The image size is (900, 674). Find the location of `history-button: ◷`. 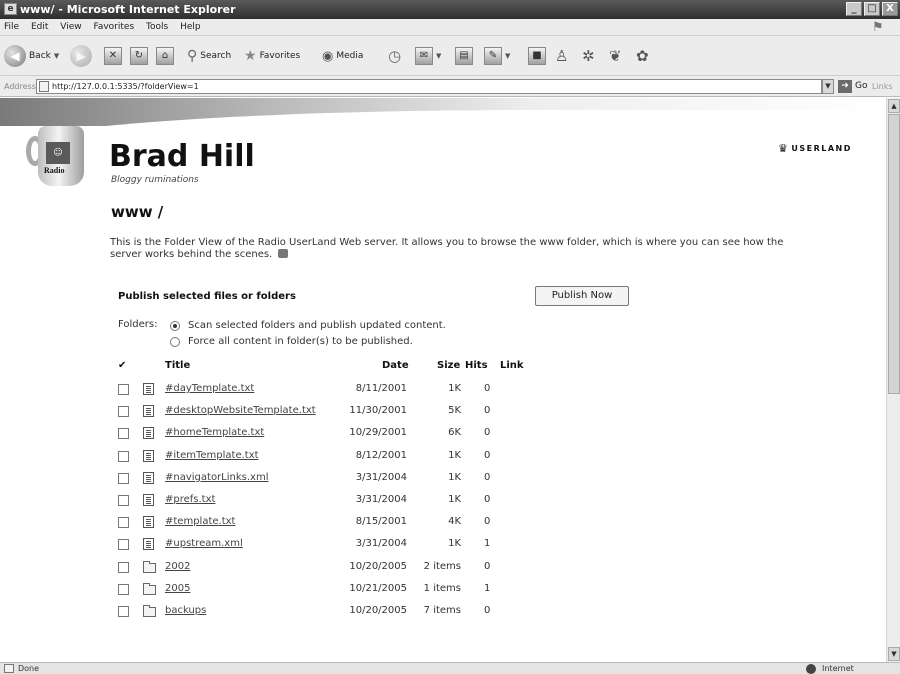

history-button: ◷ is located at coordinates (394, 56).